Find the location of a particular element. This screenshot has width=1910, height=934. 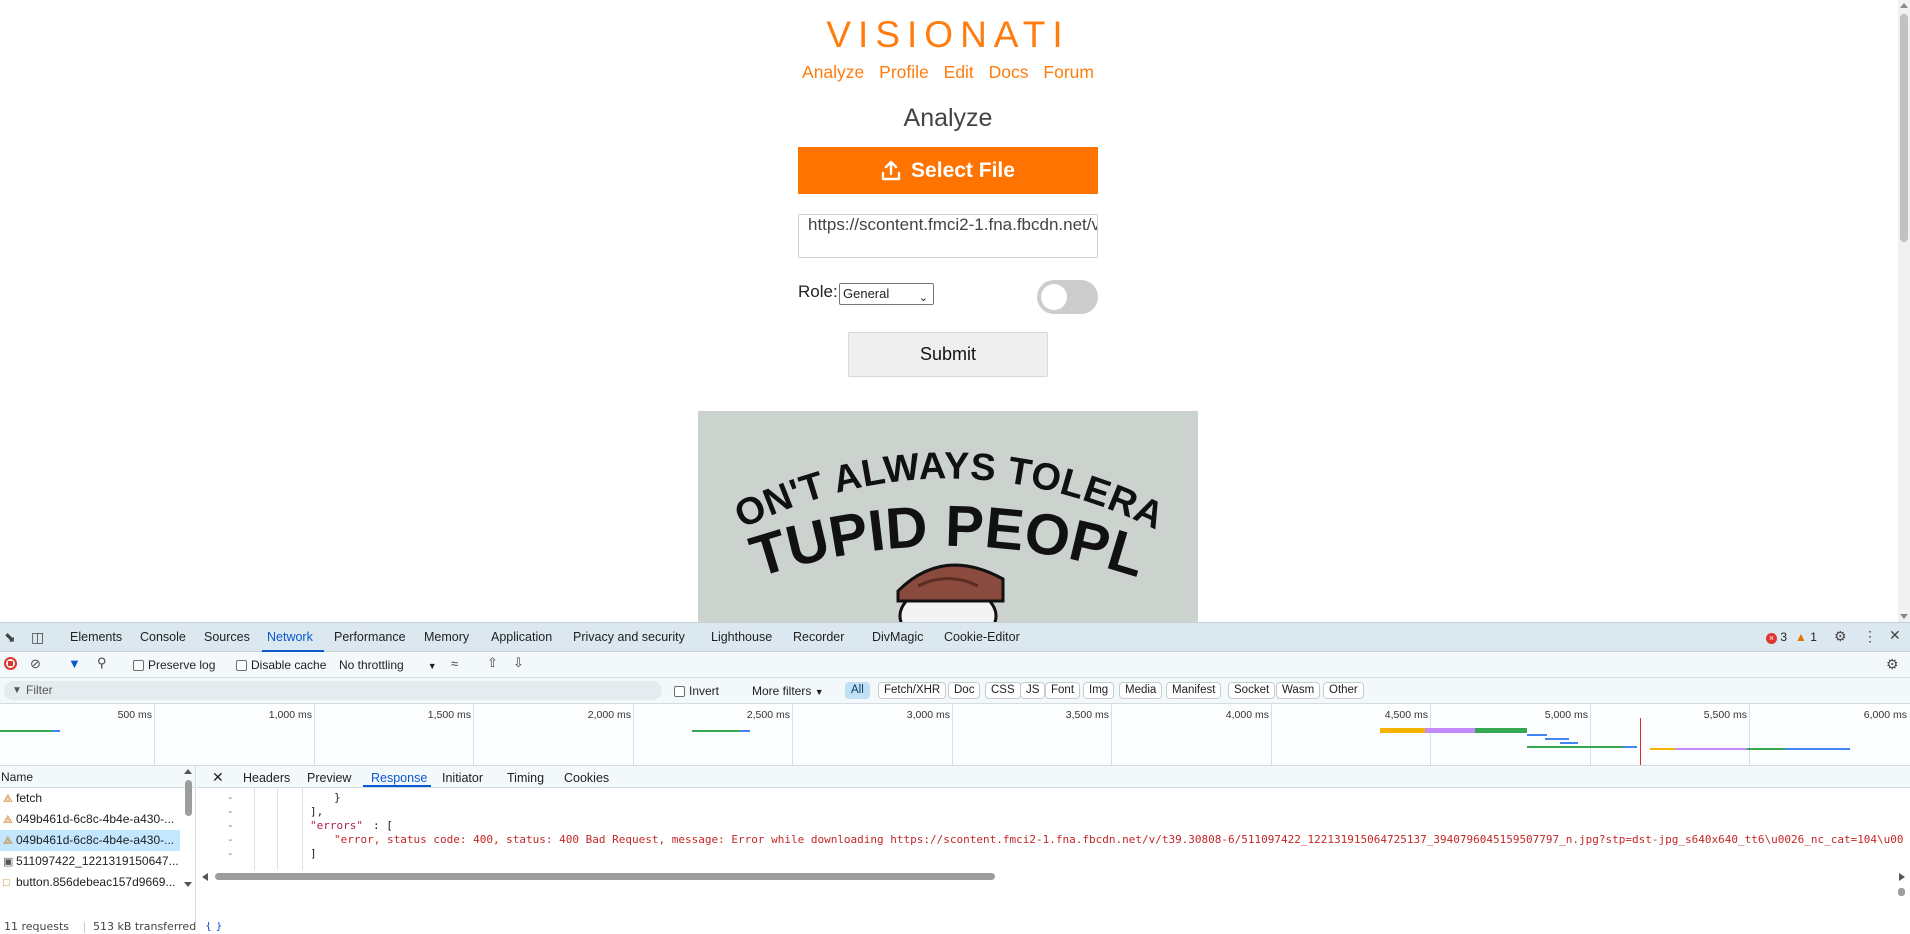

invert-checkbox: Invert is located at coordinates (696, 691).